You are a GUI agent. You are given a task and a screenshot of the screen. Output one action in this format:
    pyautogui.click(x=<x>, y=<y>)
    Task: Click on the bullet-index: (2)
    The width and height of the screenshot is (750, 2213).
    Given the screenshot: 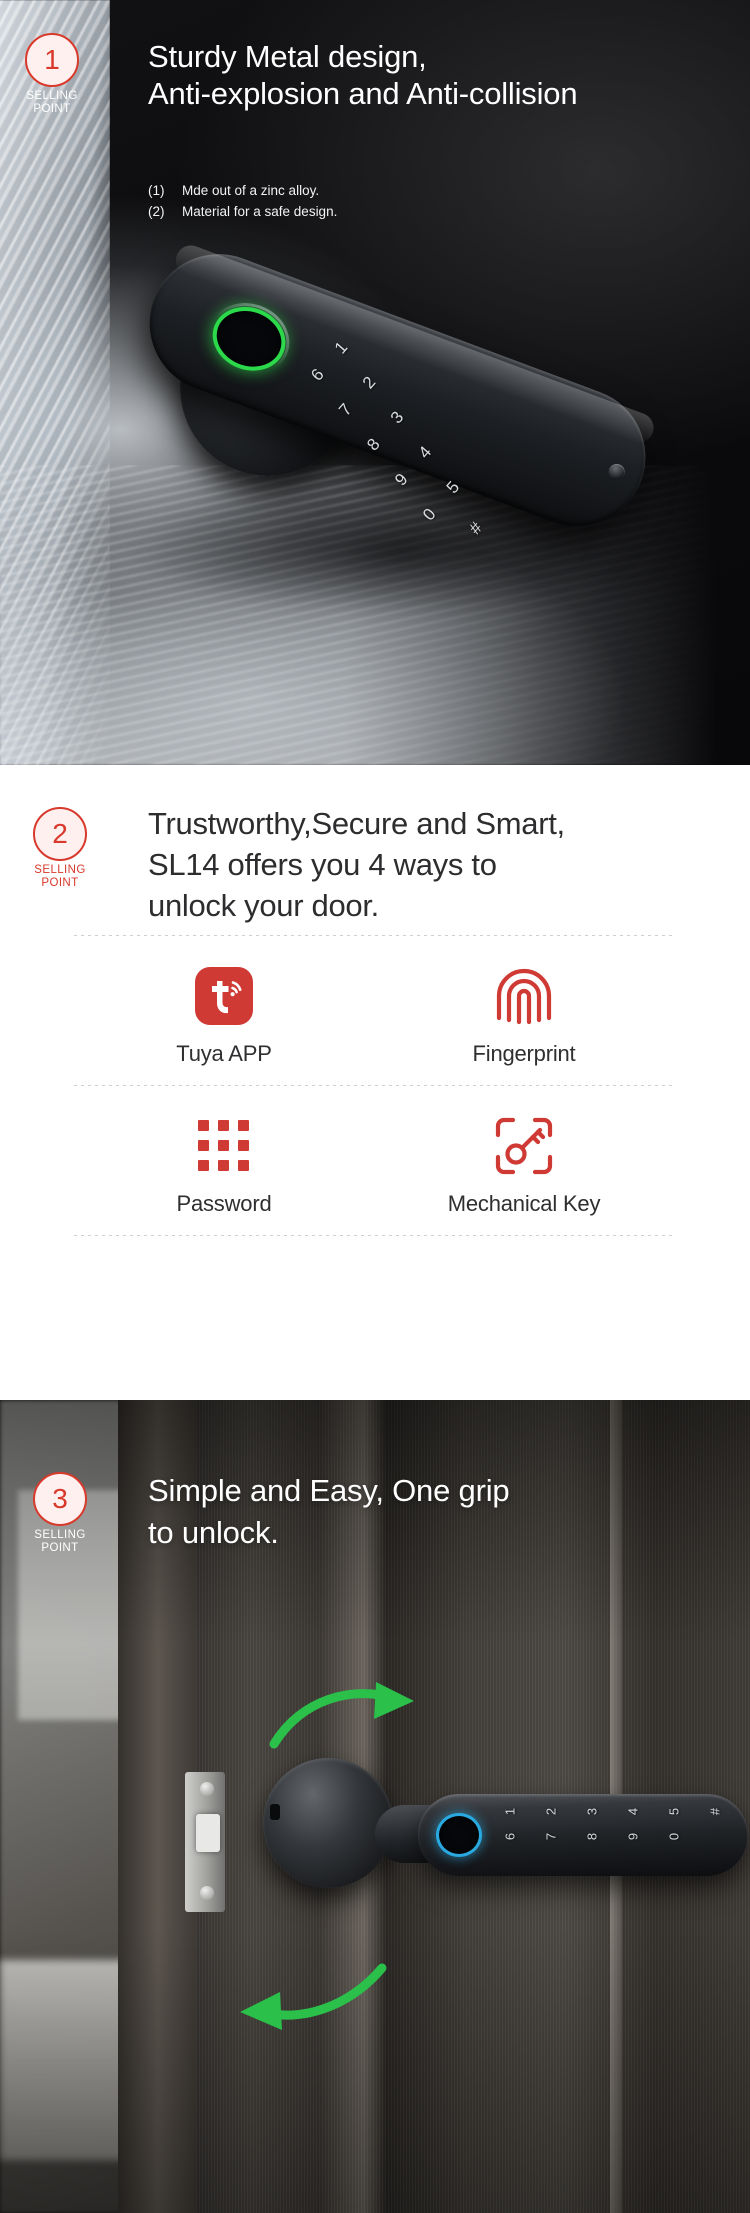 What is the action you would take?
    pyautogui.click(x=156, y=211)
    